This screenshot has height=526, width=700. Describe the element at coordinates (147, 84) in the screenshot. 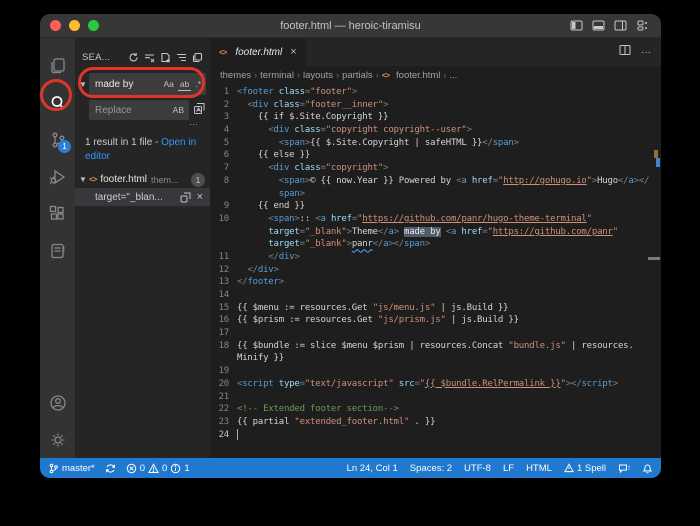

I see `search-input: made by Aa ab .*` at that location.